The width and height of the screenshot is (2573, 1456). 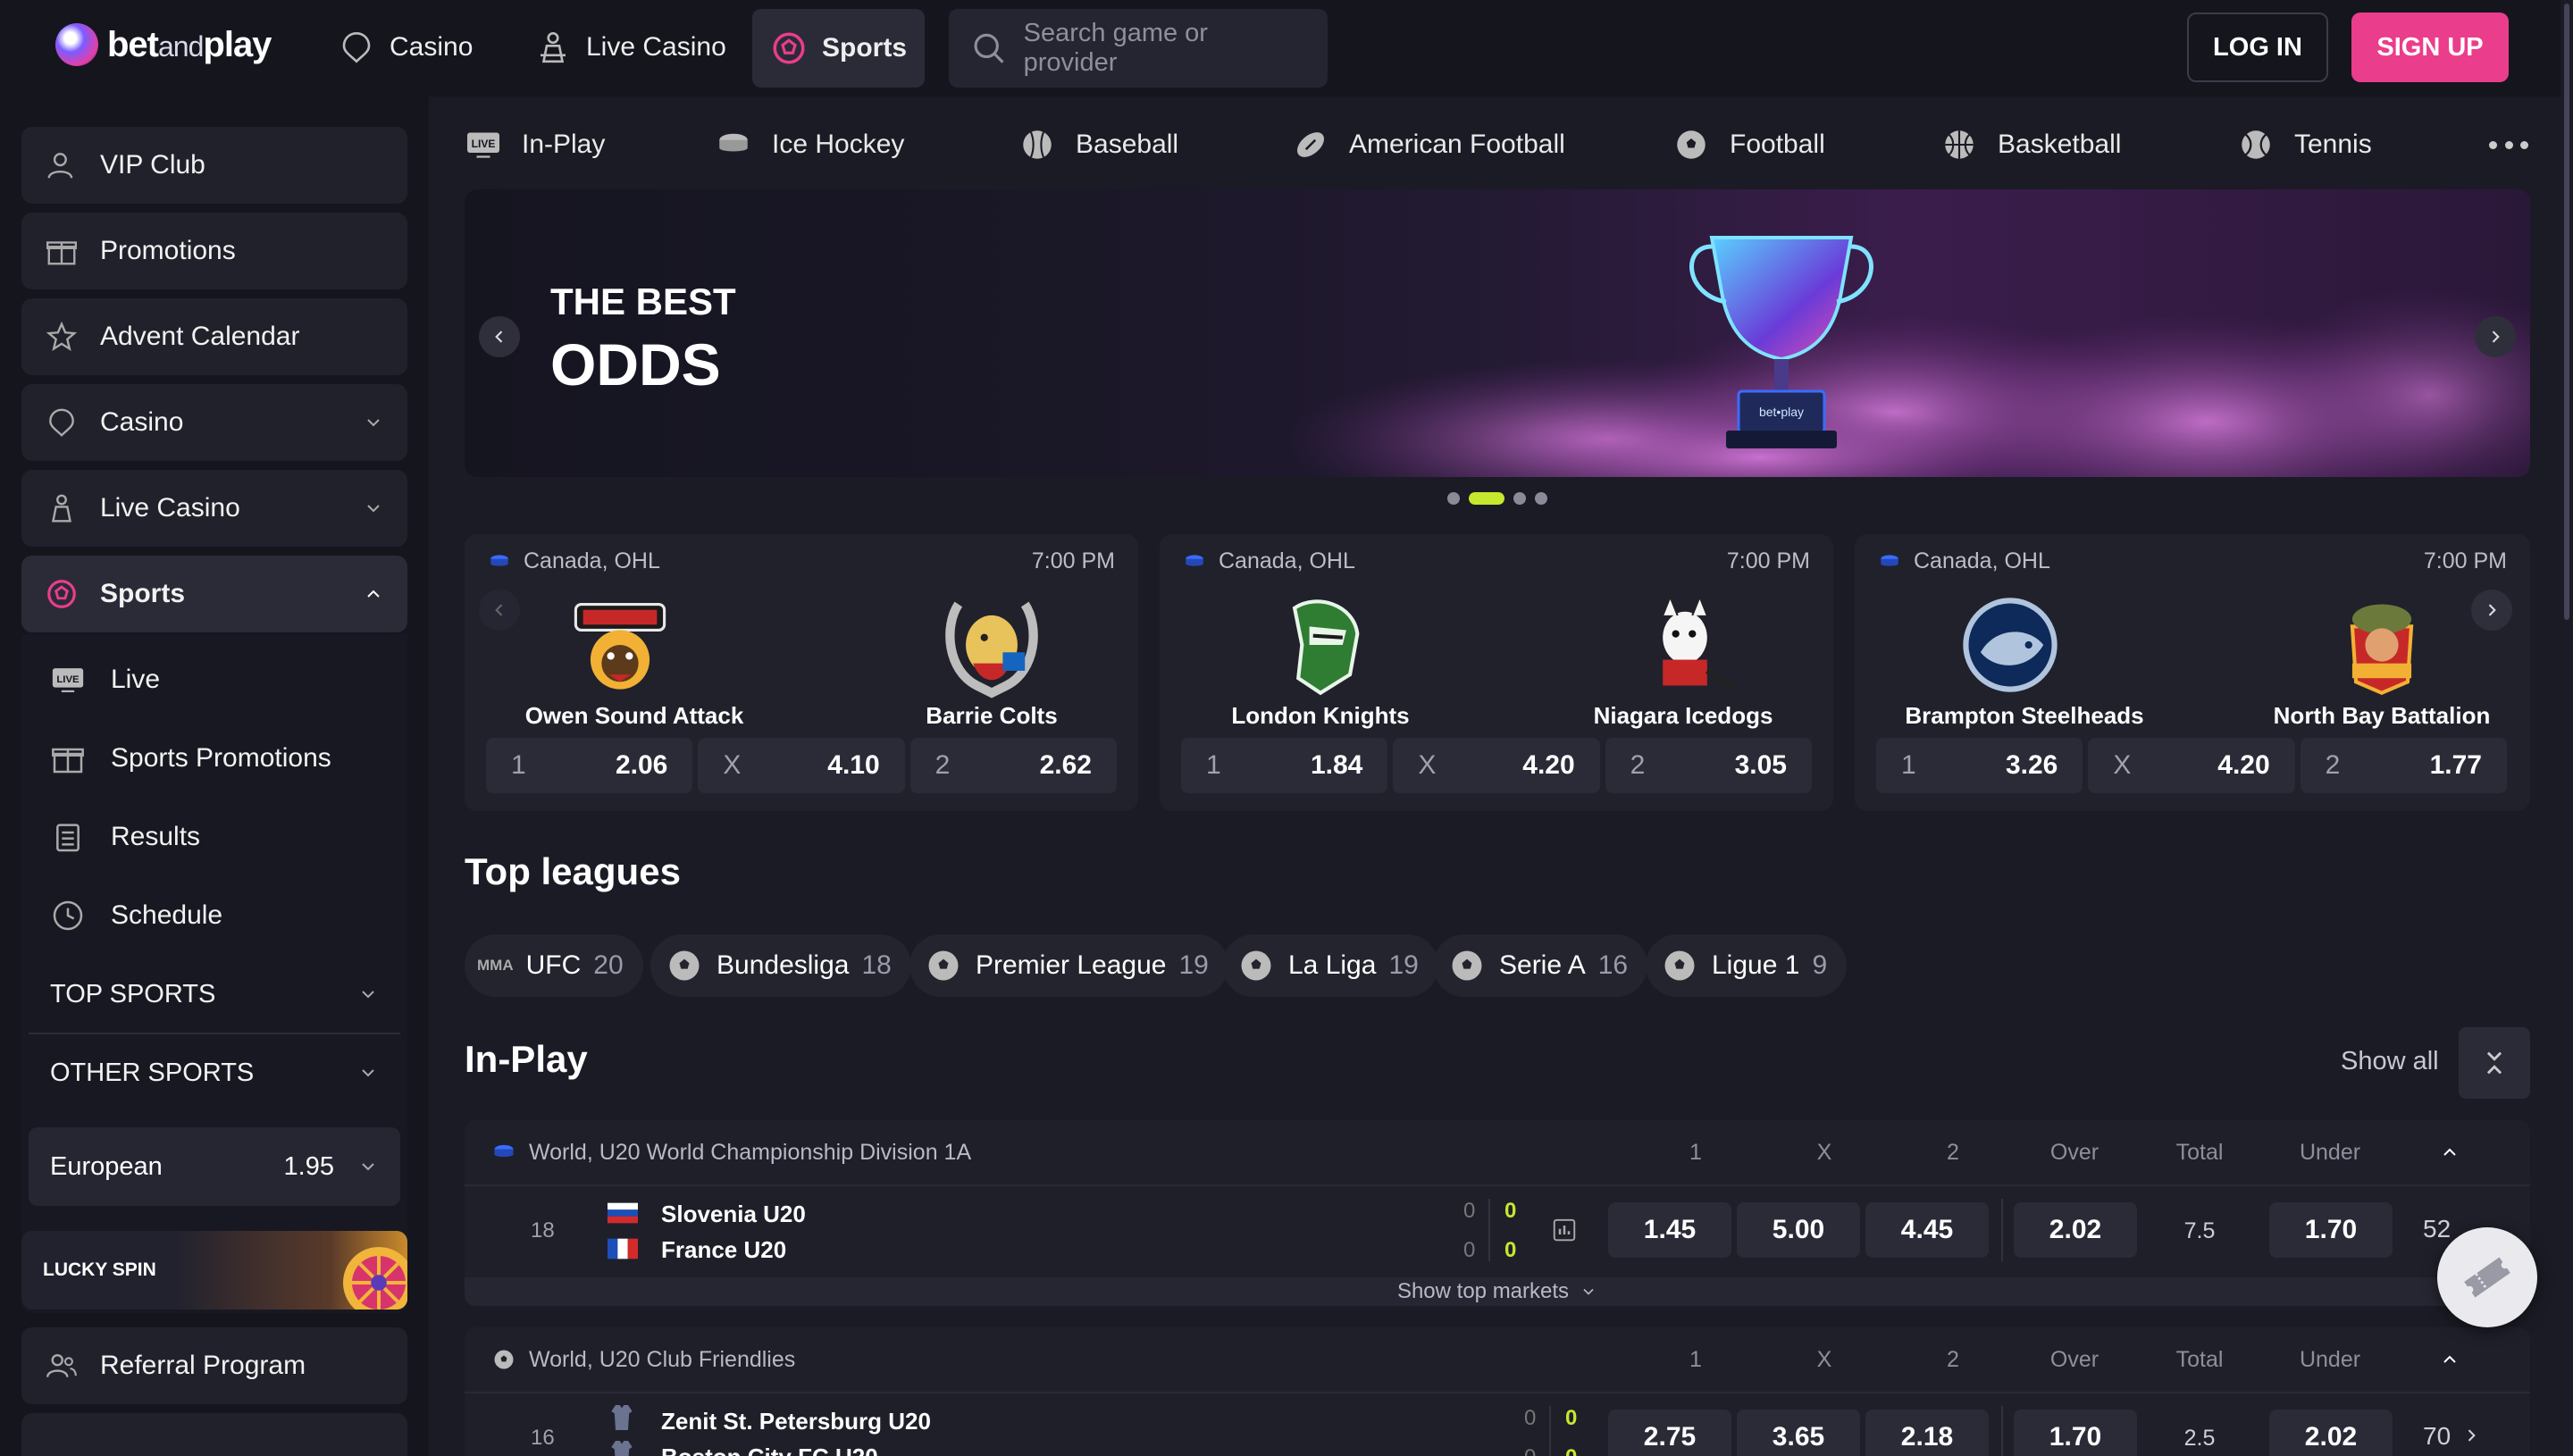 I want to click on tab-tennis: Tennis, so click(x=2304, y=145).